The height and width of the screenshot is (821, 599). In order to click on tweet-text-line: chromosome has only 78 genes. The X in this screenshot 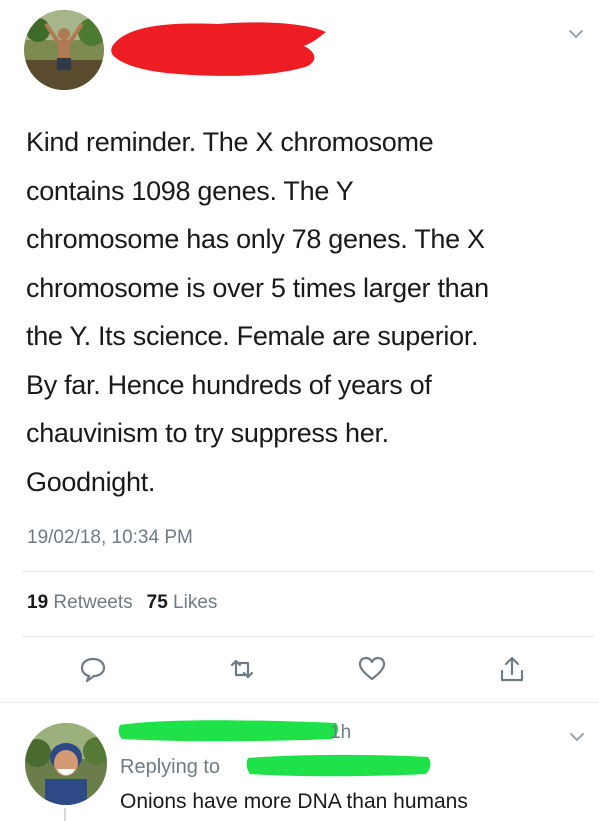, I will do `click(255, 239)`.